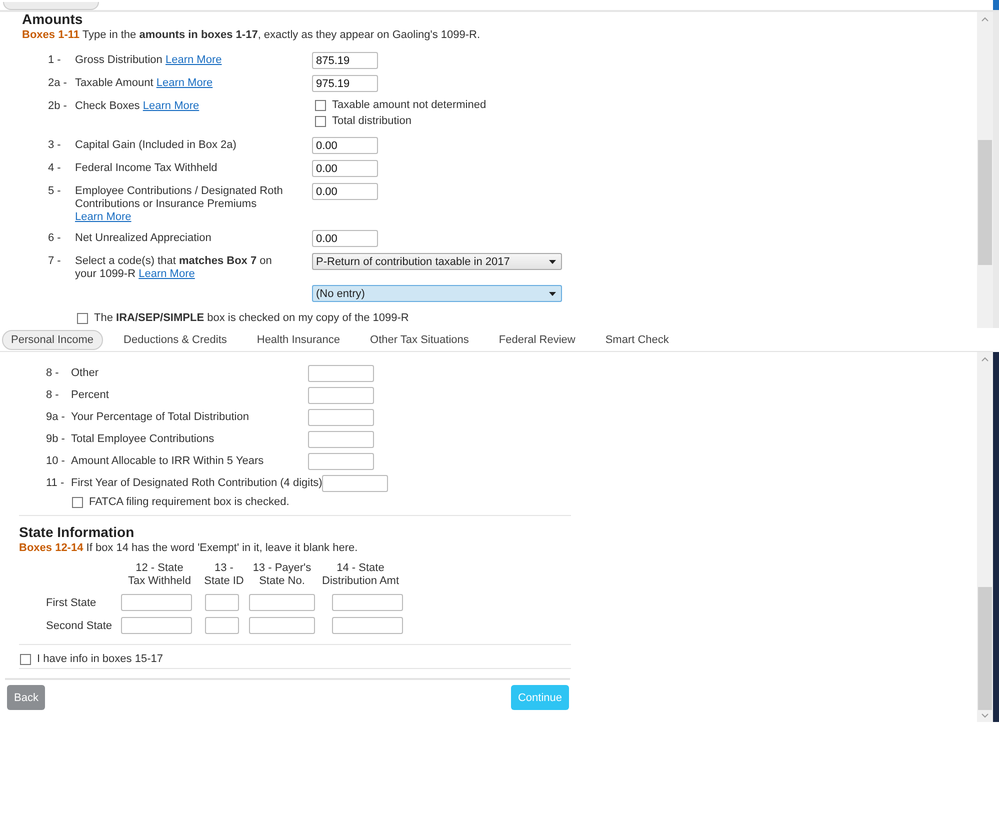 The image size is (999, 813). Describe the element at coordinates (56, 417) in the screenshot. I see `box-number: 9a -` at that location.